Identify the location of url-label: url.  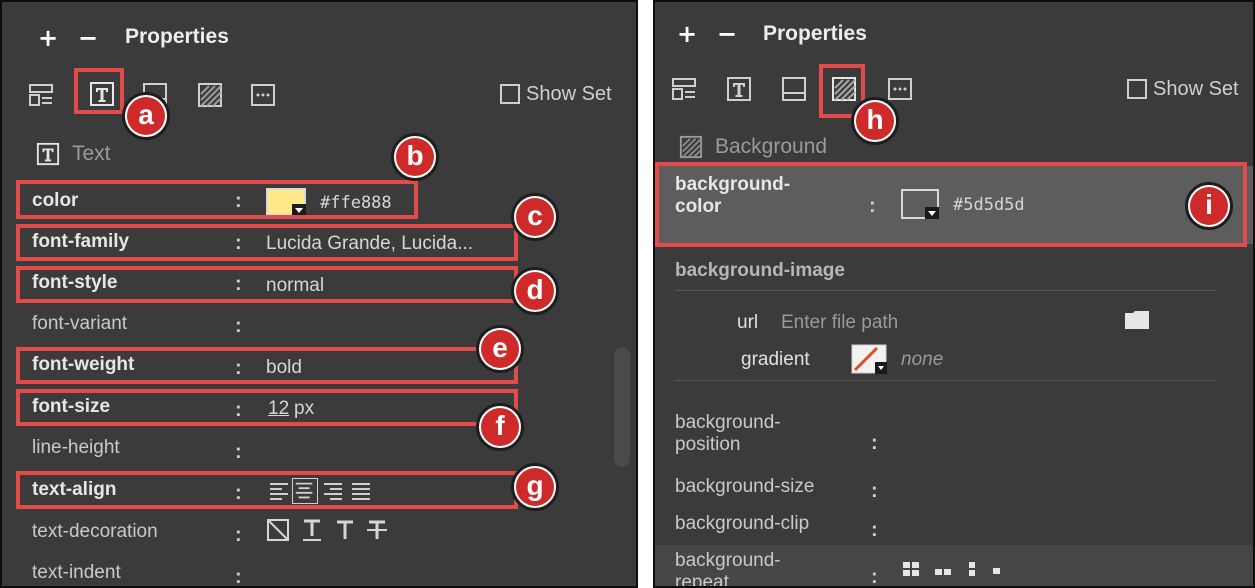
(748, 322).